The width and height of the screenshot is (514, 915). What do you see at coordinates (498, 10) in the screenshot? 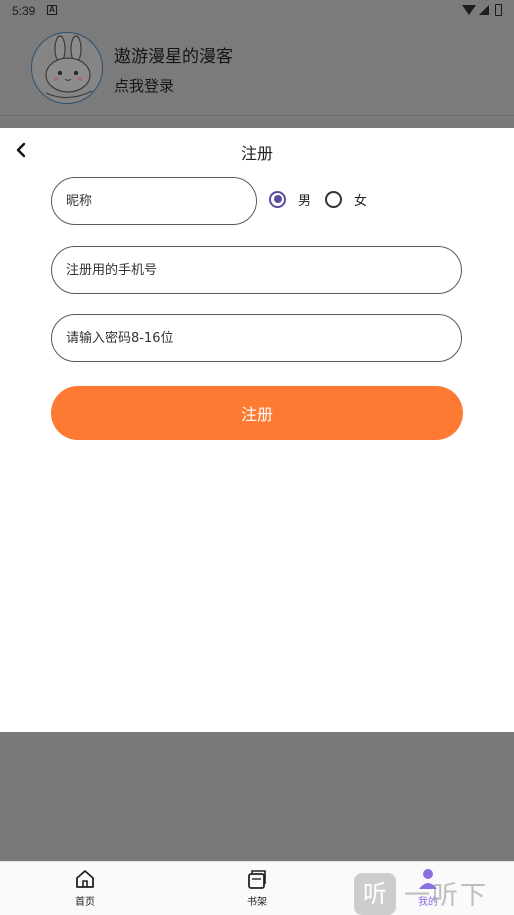
I see `battery-icon` at bounding box center [498, 10].